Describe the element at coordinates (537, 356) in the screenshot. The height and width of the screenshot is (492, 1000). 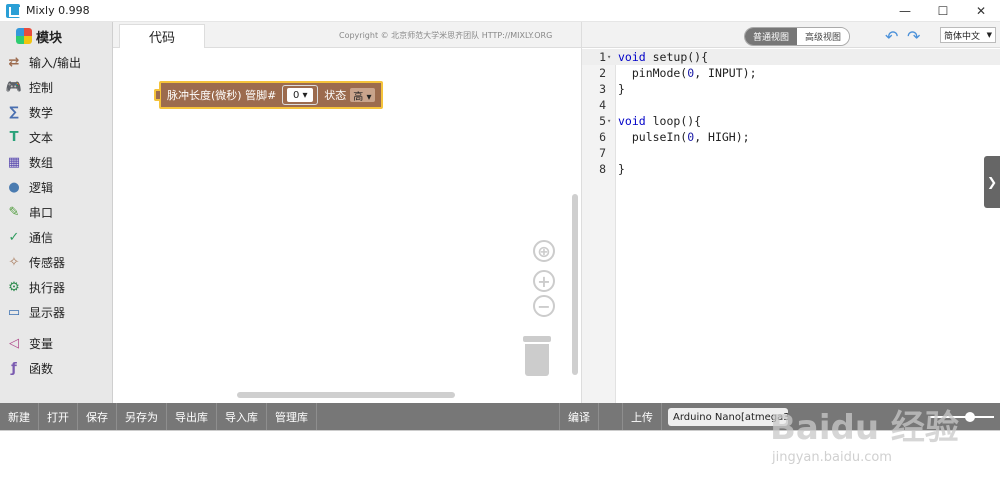
I see `trash-icon` at that location.